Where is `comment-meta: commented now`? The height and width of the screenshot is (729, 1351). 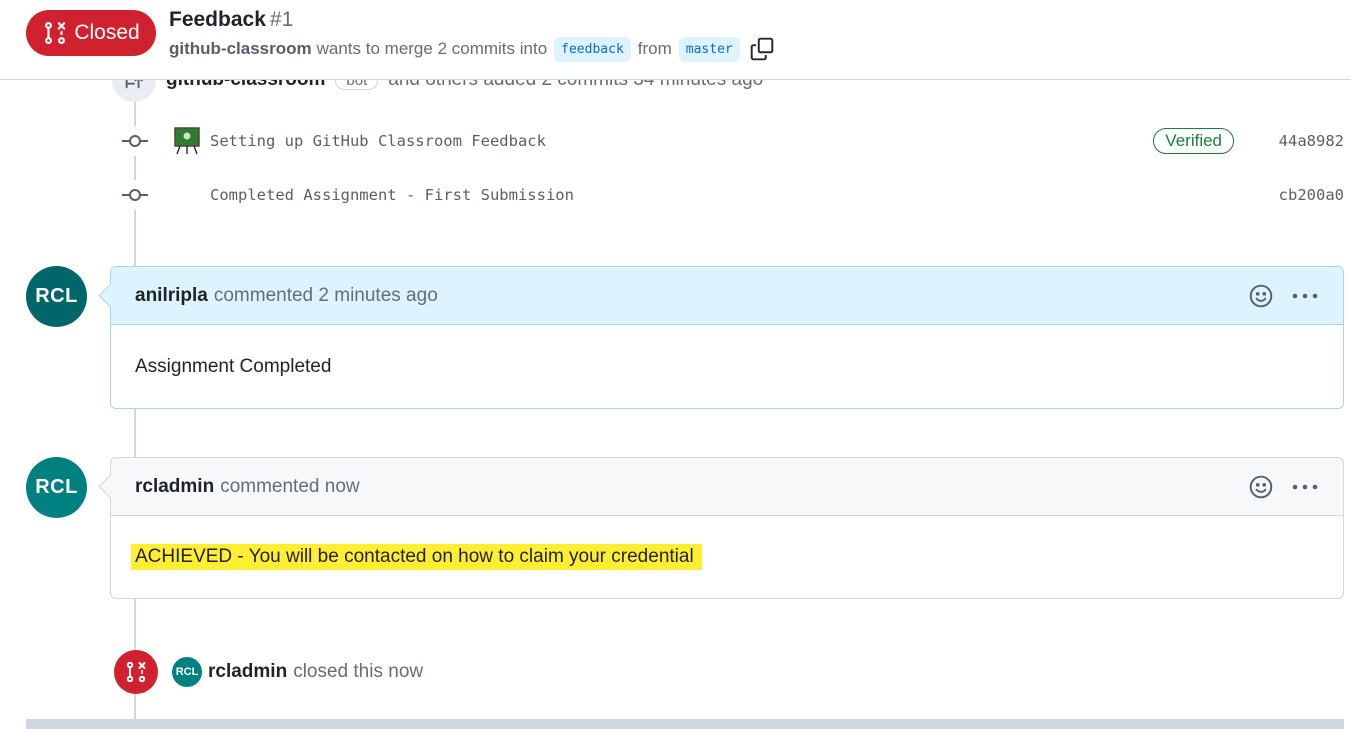 comment-meta: commented now is located at coordinates (289, 487).